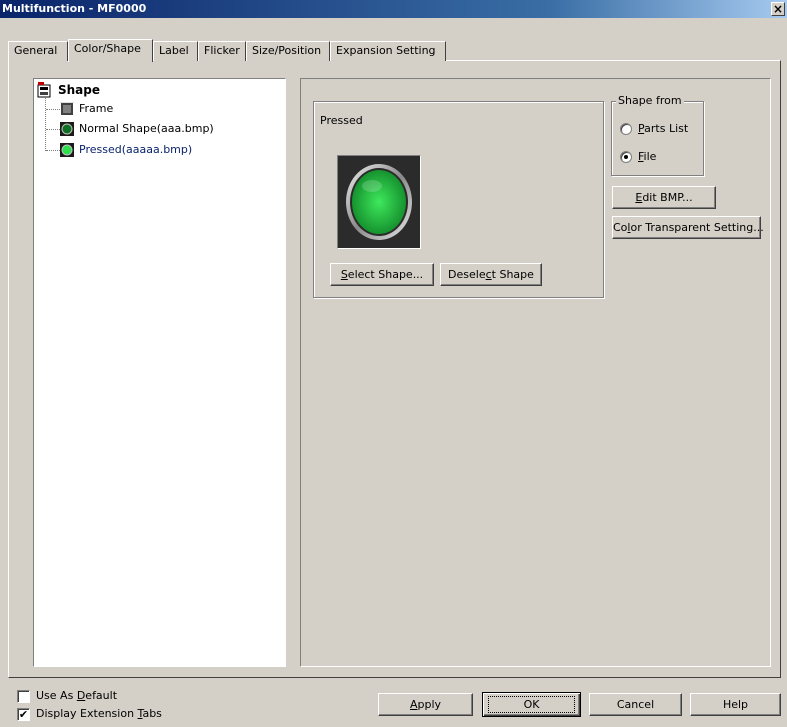 This screenshot has height=727, width=787. Describe the element at coordinates (626, 157) in the screenshot. I see `file-radio` at that location.